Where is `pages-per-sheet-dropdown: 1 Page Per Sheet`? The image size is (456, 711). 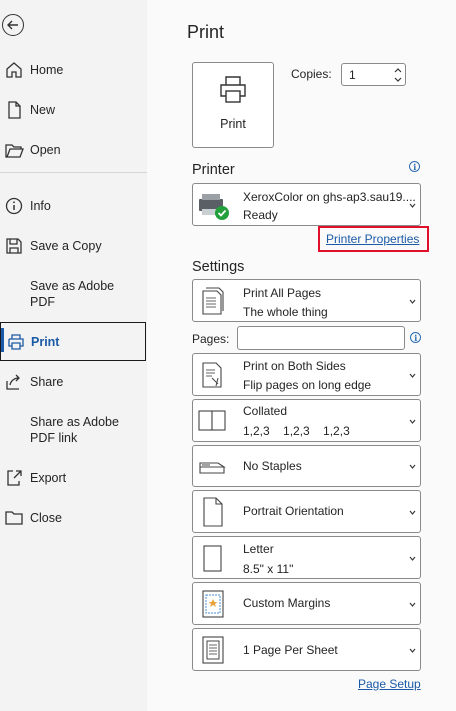
pages-per-sheet-dropdown: 1 Page Per Sheet is located at coordinates (306, 649).